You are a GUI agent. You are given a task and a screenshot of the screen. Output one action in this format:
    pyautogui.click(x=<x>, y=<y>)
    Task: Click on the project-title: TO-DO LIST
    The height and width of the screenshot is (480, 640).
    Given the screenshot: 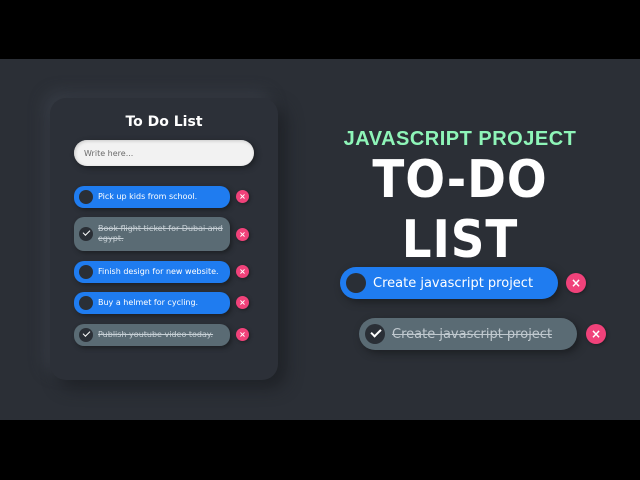 What is the action you would take?
    pyautogui.click(x=460, y=210)
    